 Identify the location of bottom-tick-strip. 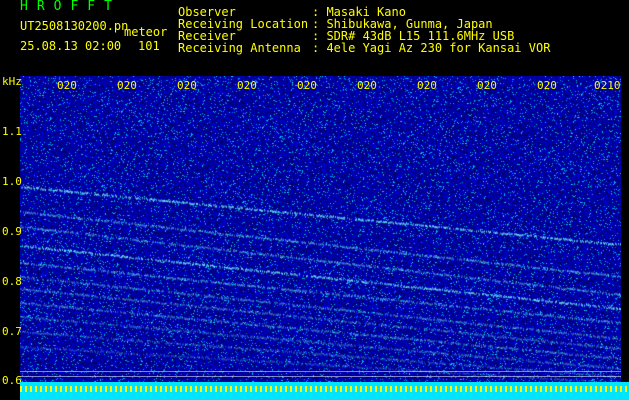
(324, 389).